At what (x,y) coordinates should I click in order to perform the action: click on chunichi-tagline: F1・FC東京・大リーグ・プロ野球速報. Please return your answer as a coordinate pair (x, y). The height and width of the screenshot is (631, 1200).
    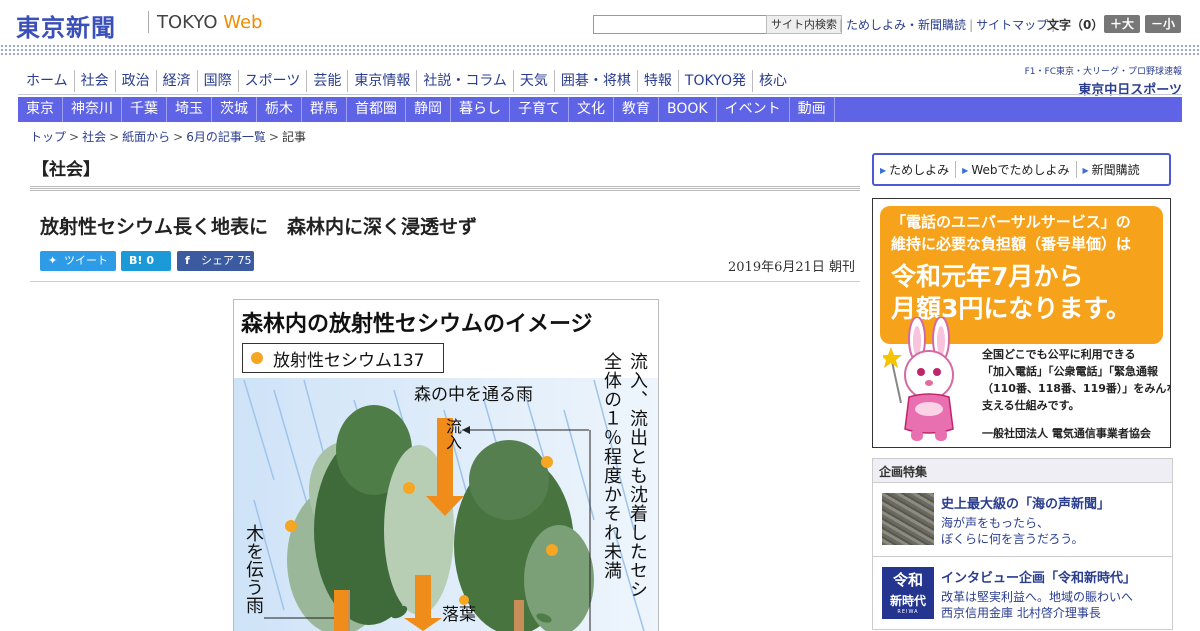
    Looking at the image, I should click on (1103, 72).